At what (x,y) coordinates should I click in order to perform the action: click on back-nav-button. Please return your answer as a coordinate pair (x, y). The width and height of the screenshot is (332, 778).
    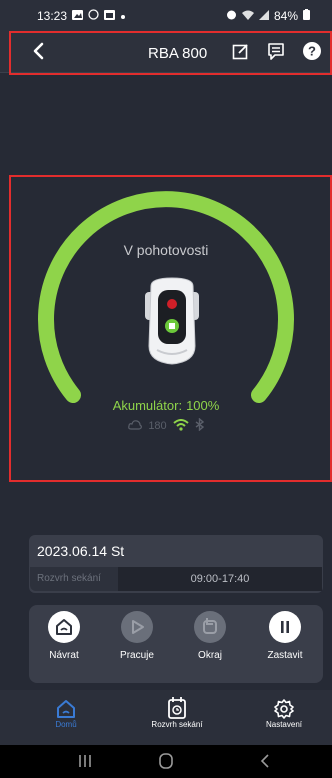
    Looking at the image, I should click on (266, 761).